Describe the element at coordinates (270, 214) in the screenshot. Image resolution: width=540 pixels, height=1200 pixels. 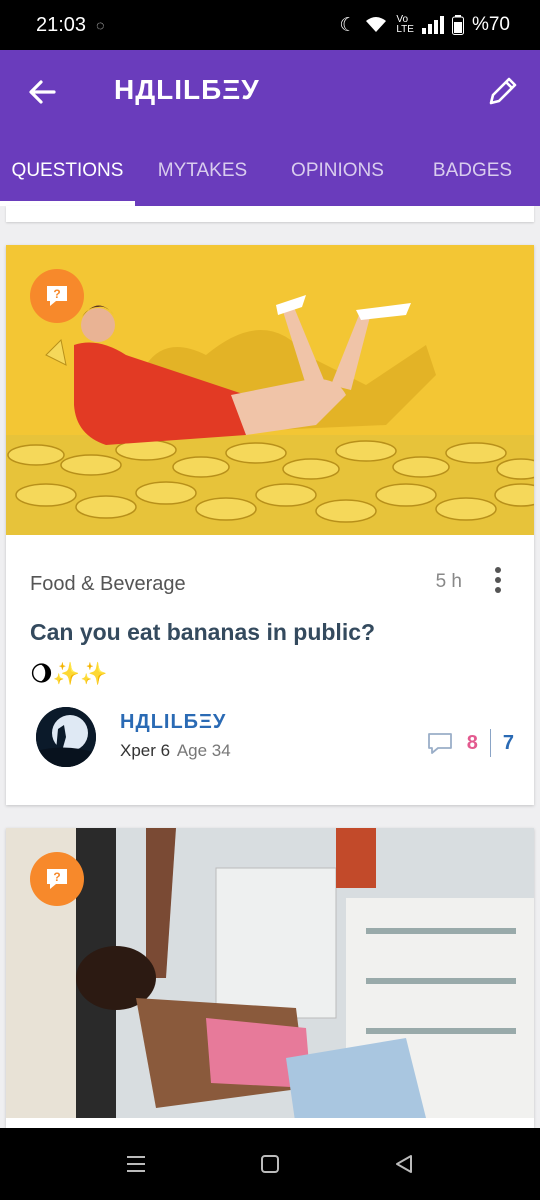
I see `previous-card-edge` at that location.